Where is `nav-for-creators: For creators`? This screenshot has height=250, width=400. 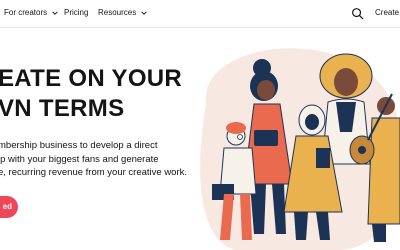 nav-for-creators: For creators is located at coordinates (31, 12).